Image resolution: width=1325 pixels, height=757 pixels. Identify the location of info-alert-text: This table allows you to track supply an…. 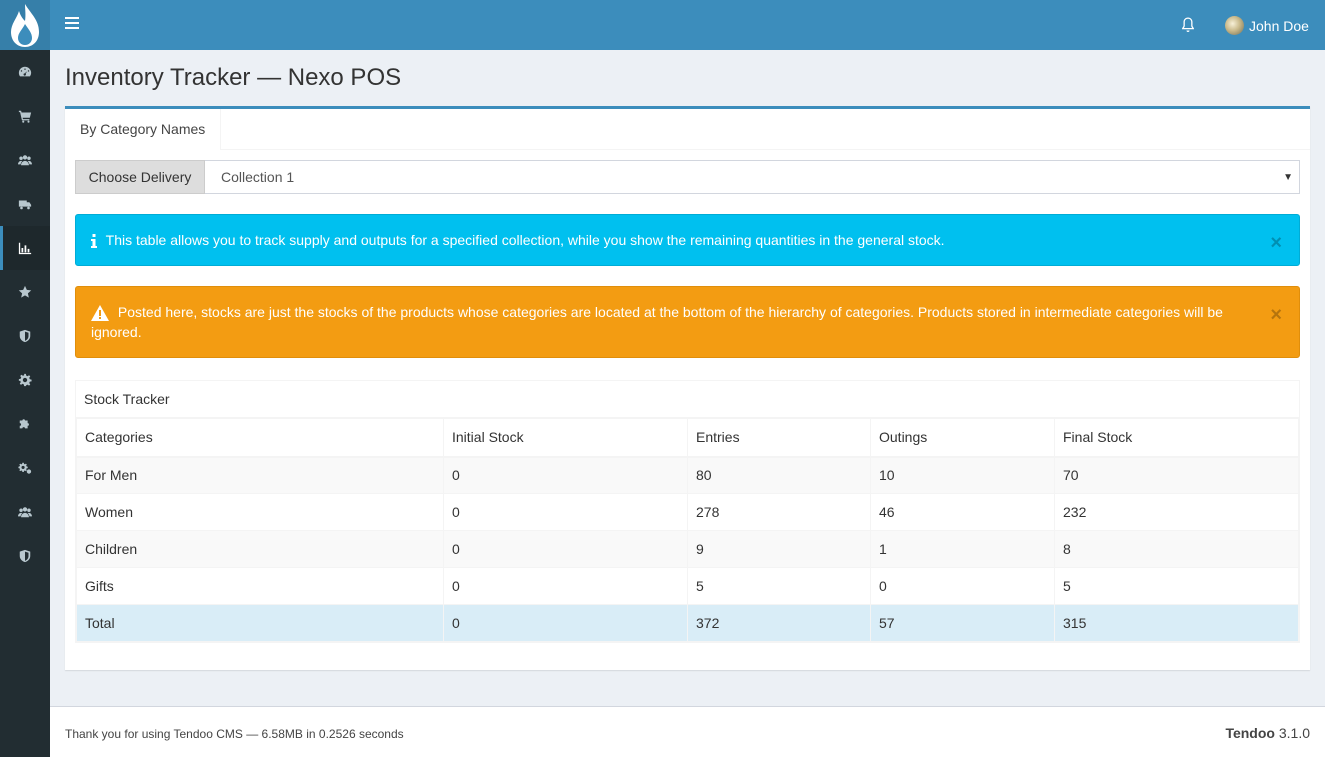
(525, 240).